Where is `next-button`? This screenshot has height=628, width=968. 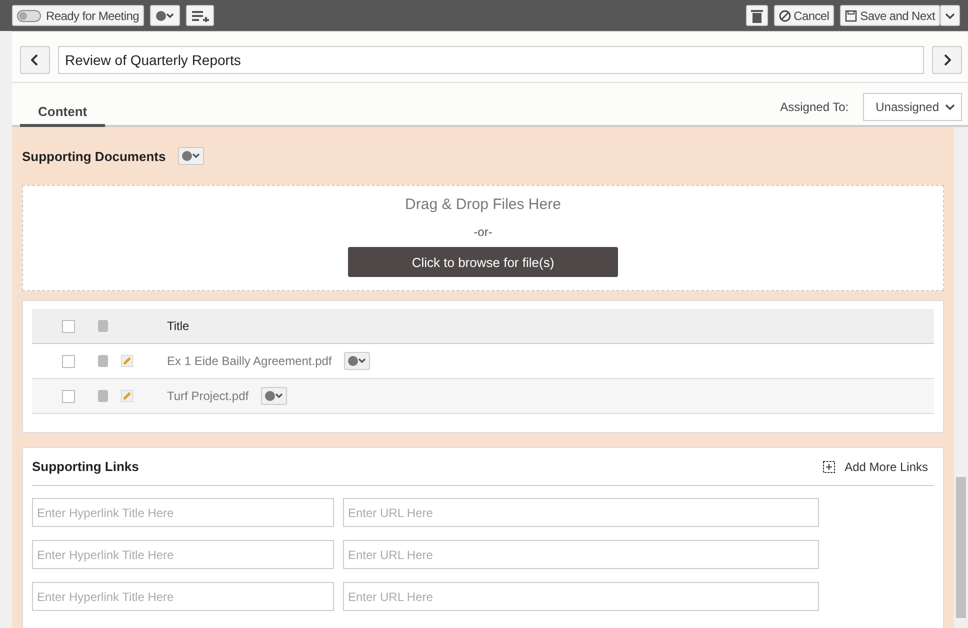
next-button is located at coordinates (947, 60).